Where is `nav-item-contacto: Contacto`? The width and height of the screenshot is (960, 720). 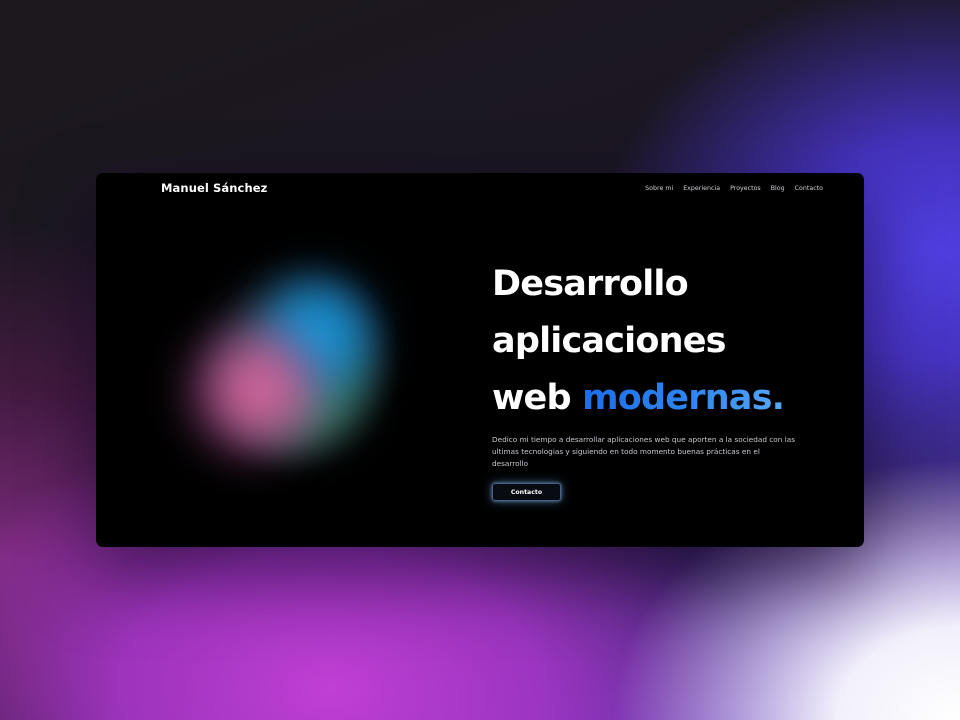
nav-item-contacto: Contacto is located at coordinates (809, 188).